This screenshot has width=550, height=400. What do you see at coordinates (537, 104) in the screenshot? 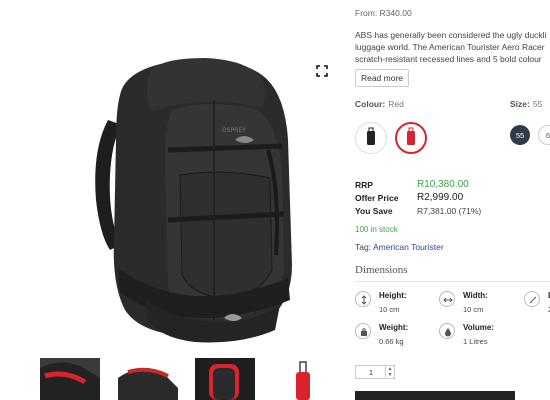
I see `size-value: 55` at bounding box center [537, 104].